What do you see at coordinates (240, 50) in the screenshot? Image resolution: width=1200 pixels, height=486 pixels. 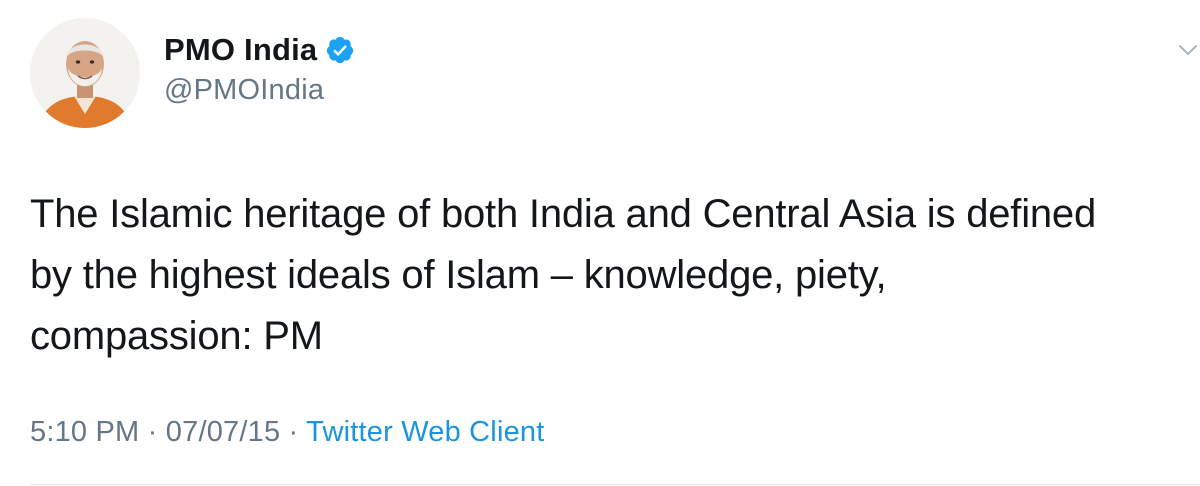 I see `author-display-name: PMO India` at bounding box center [240, 50].